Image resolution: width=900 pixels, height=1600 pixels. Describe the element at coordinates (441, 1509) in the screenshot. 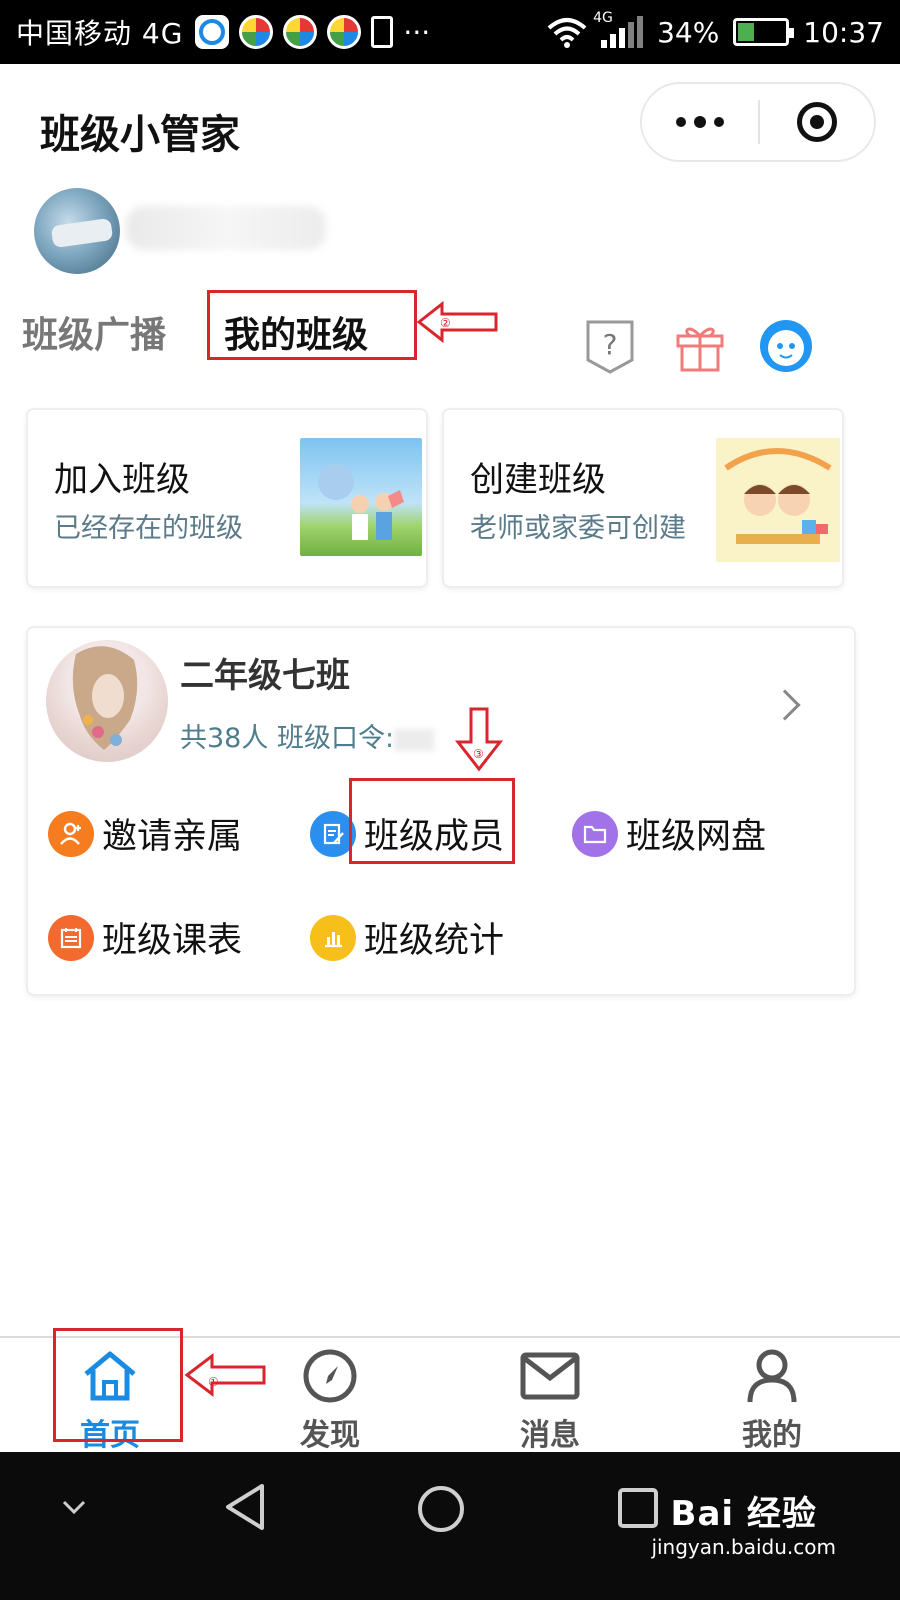

I see `home-system-icon` at that location.